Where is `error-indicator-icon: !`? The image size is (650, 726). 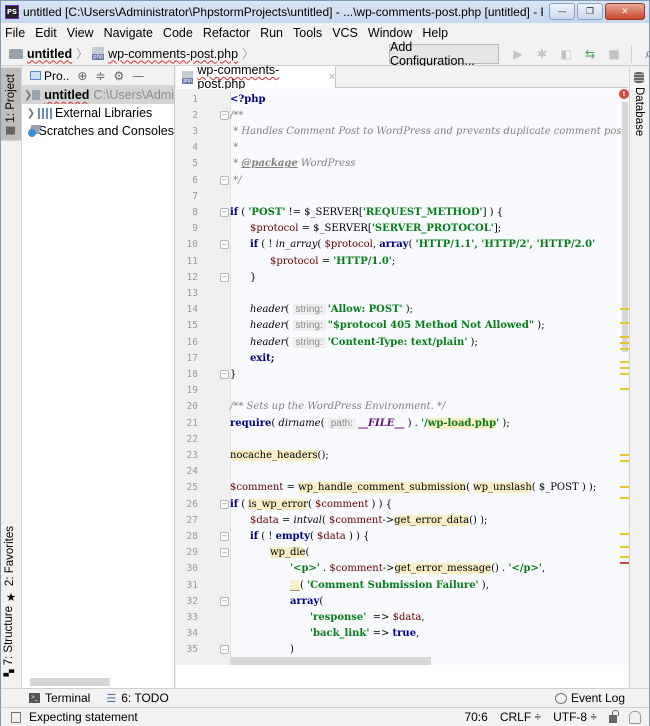 error-indicator-icon: ! is located at coordinates (624, 94).